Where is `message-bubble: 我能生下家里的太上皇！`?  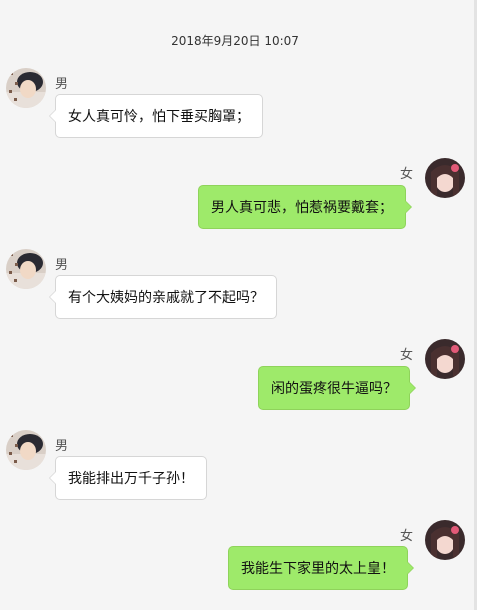 message-bubble: 我能生下家里的太上皇！ is located at coordinates (321, 568).